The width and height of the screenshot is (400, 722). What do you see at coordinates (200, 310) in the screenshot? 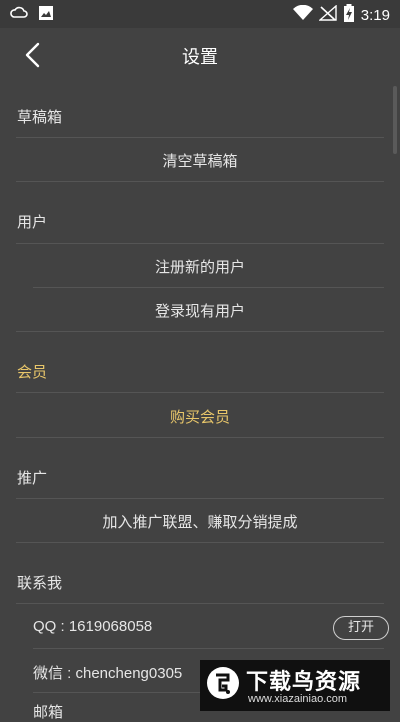
I see `login-user-button: 登录现有用户` at bounding box center [200, 310].